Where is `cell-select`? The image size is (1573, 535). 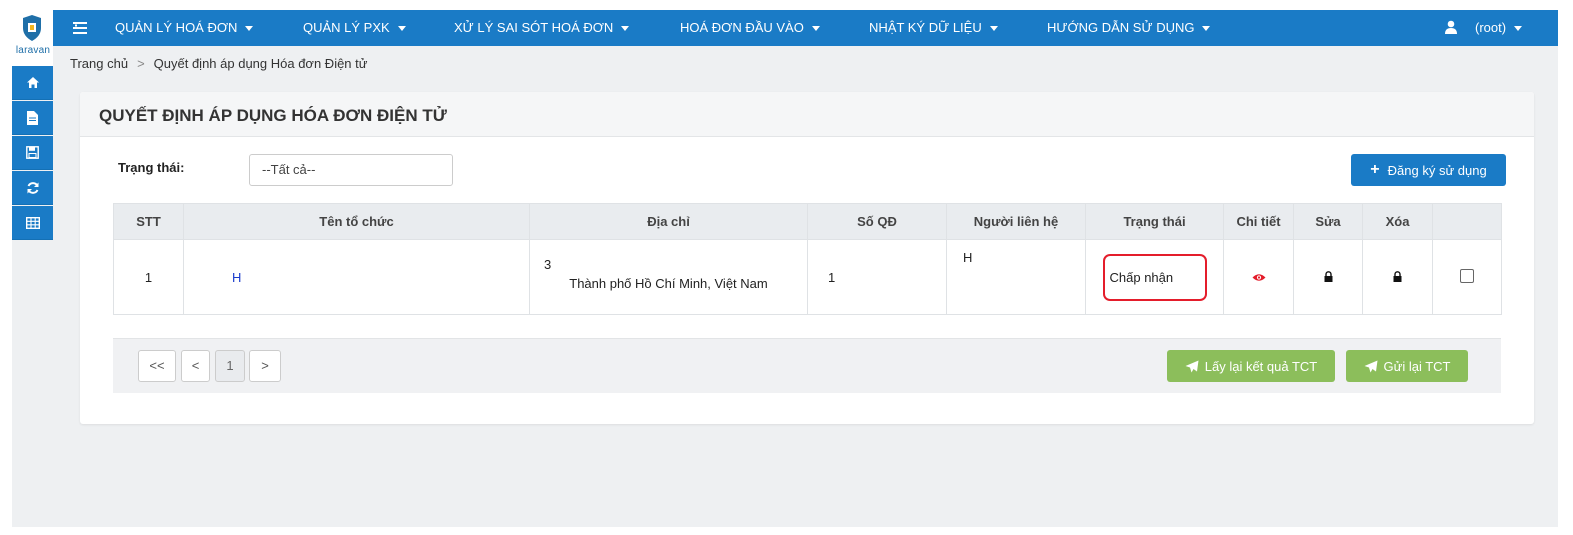 cell-select is located at coordinates (1467, 277).